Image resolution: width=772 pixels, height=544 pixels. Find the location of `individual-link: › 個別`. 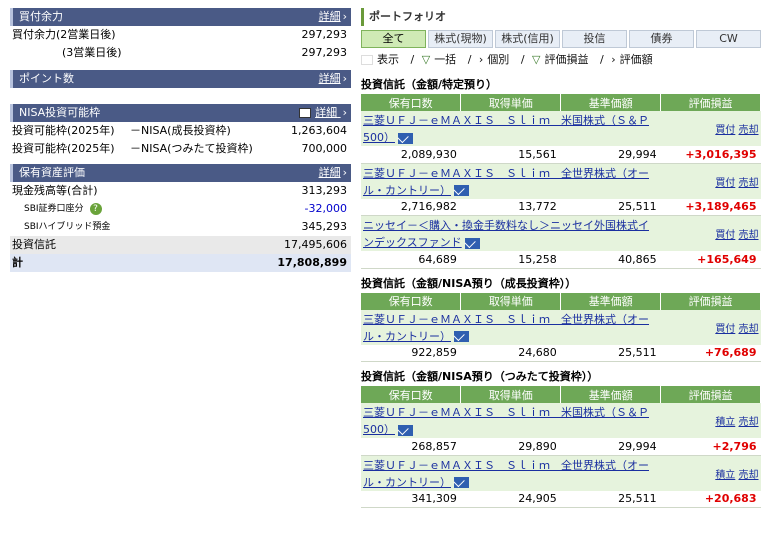

individual-link: › 個別 is located at coordinates (496, 59).